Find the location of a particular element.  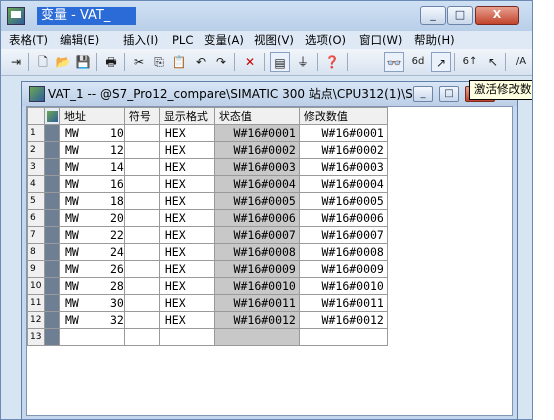

row-number: 3 is located at coordinates (36, 167).